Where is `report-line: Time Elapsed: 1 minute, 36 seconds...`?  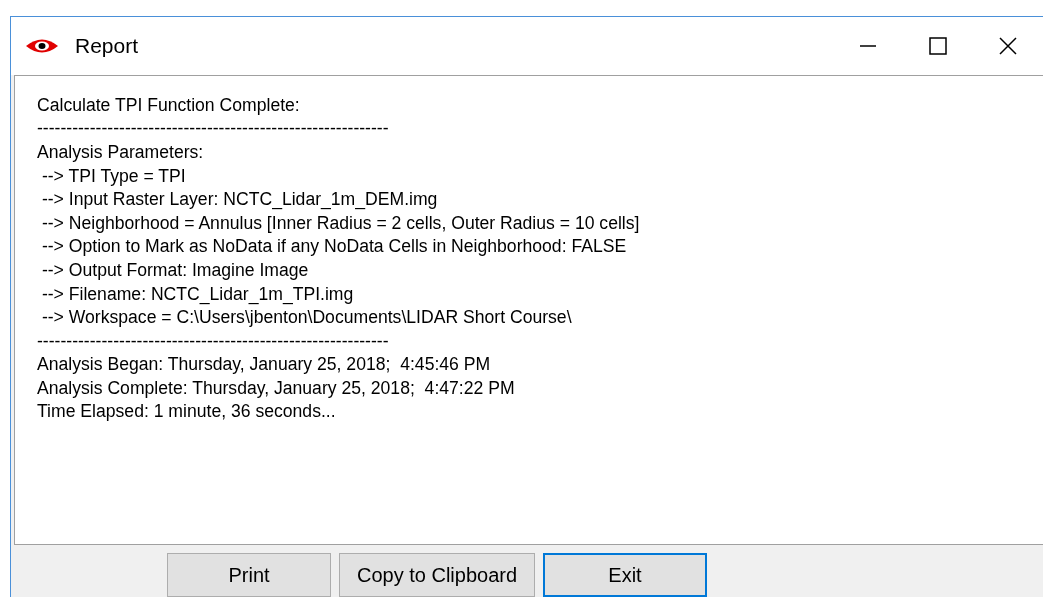 report-line: Time Elapsed: 1 minute, 36 seconds... is located at coordinates (186, 412).